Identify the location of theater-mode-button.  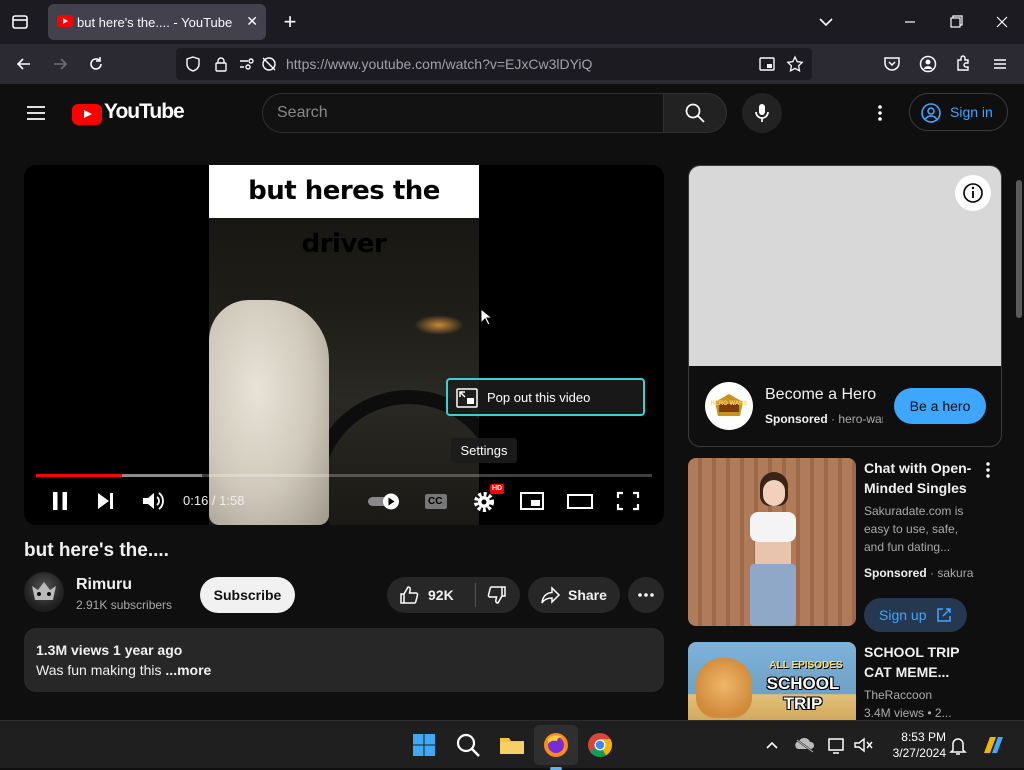
(580, 501).